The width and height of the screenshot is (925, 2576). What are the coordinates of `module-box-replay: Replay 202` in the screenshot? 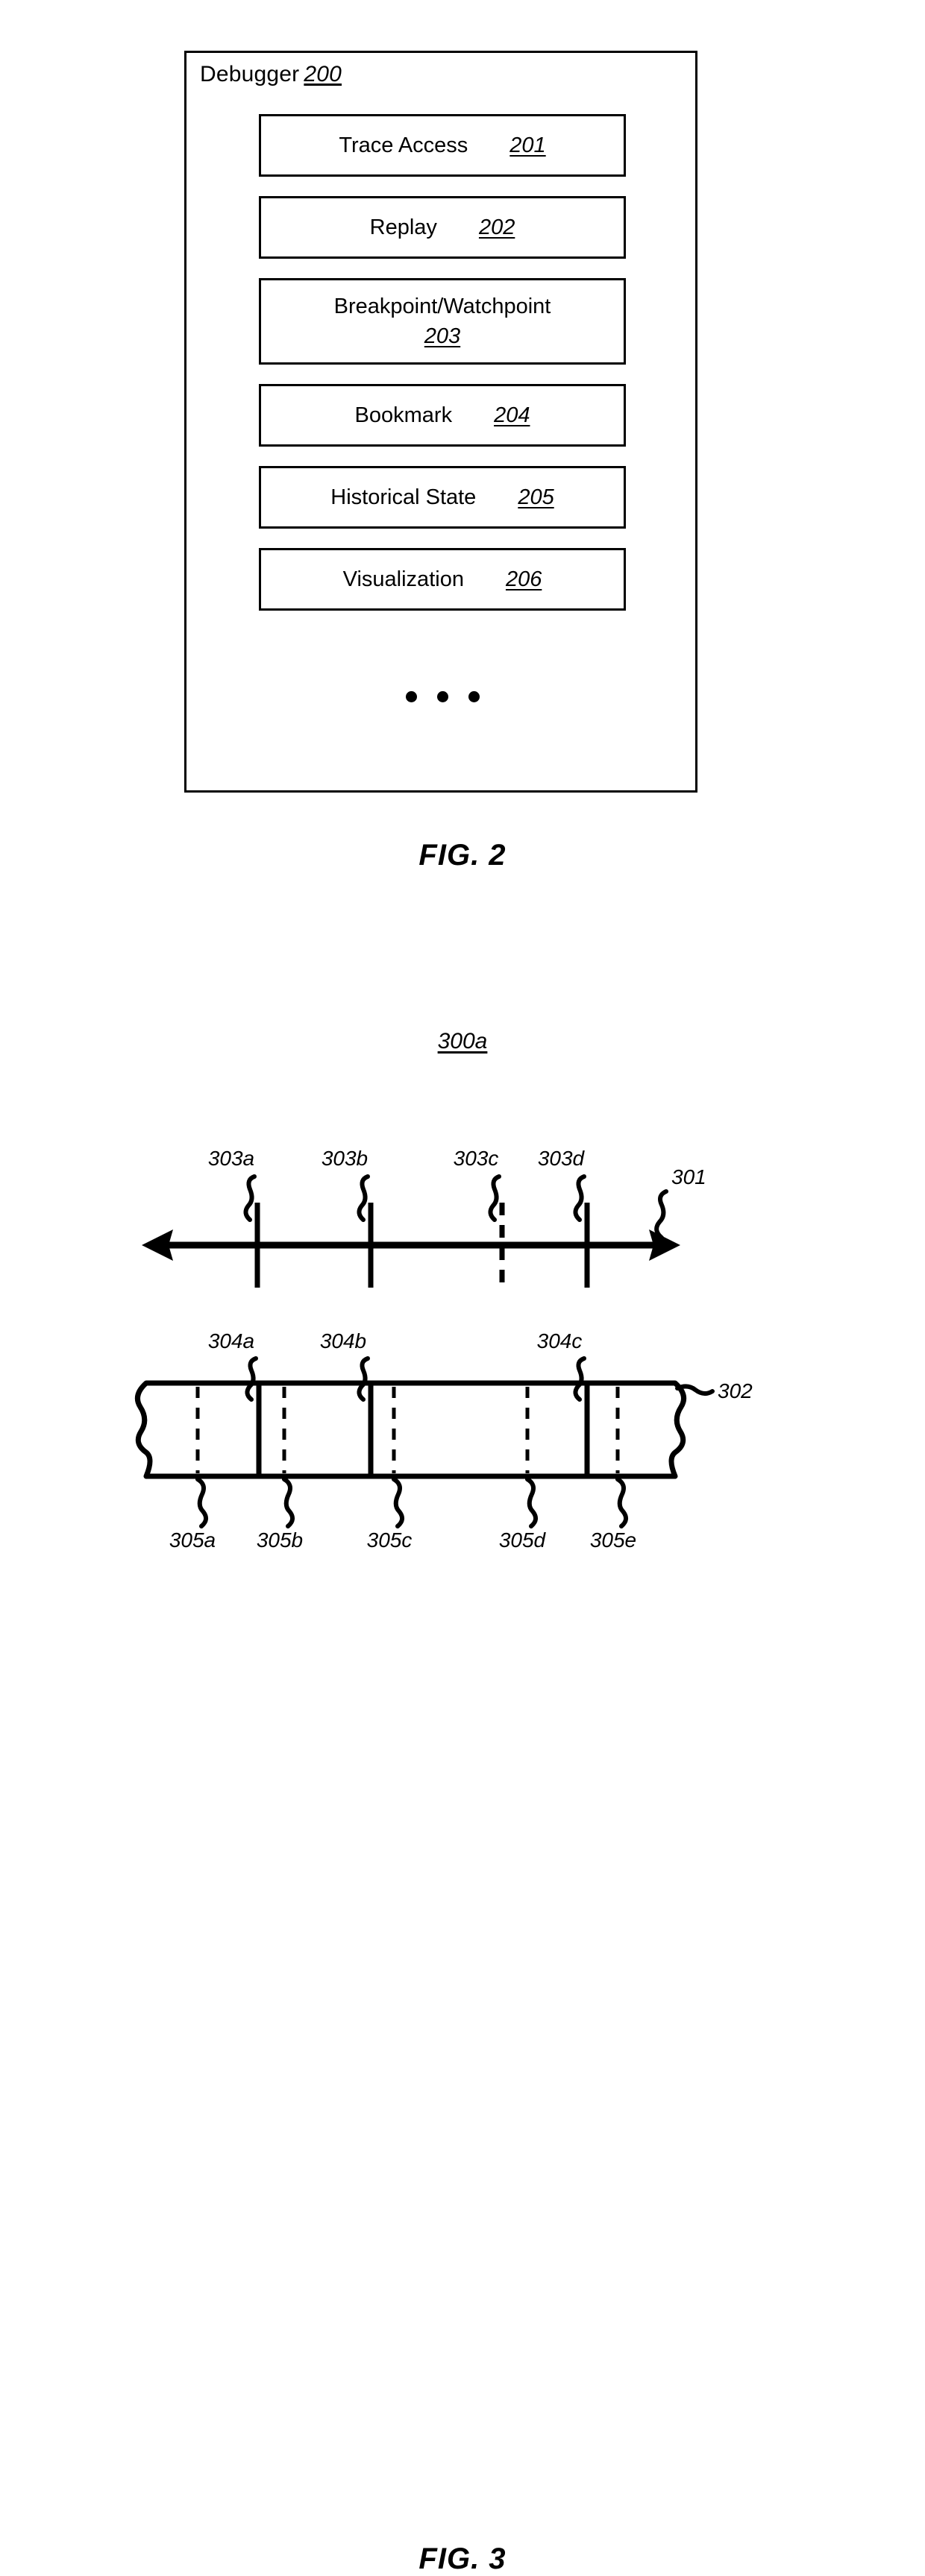 It's located at (443, 227).